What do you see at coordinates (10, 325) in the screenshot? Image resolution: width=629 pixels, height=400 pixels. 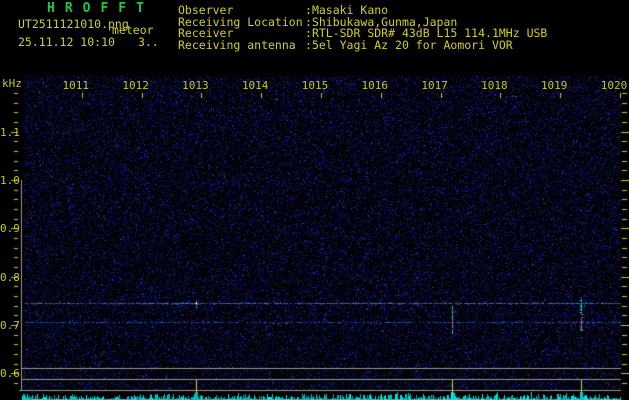 I see `y-tick-label: 0.7` at bounding box center [10, 325].